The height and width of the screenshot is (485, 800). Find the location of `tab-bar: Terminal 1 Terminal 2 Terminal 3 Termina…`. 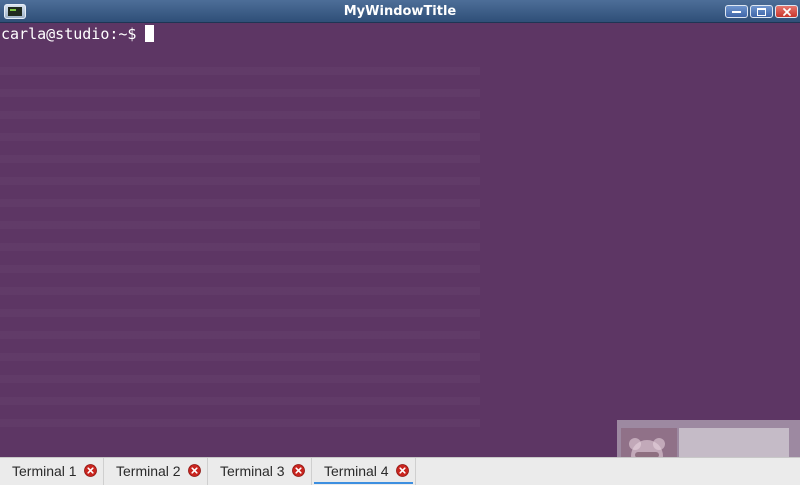

tab-bar: Terminal 1 Terminal 2 Terminal 3 Termina… is located at coordinates (400, 471).